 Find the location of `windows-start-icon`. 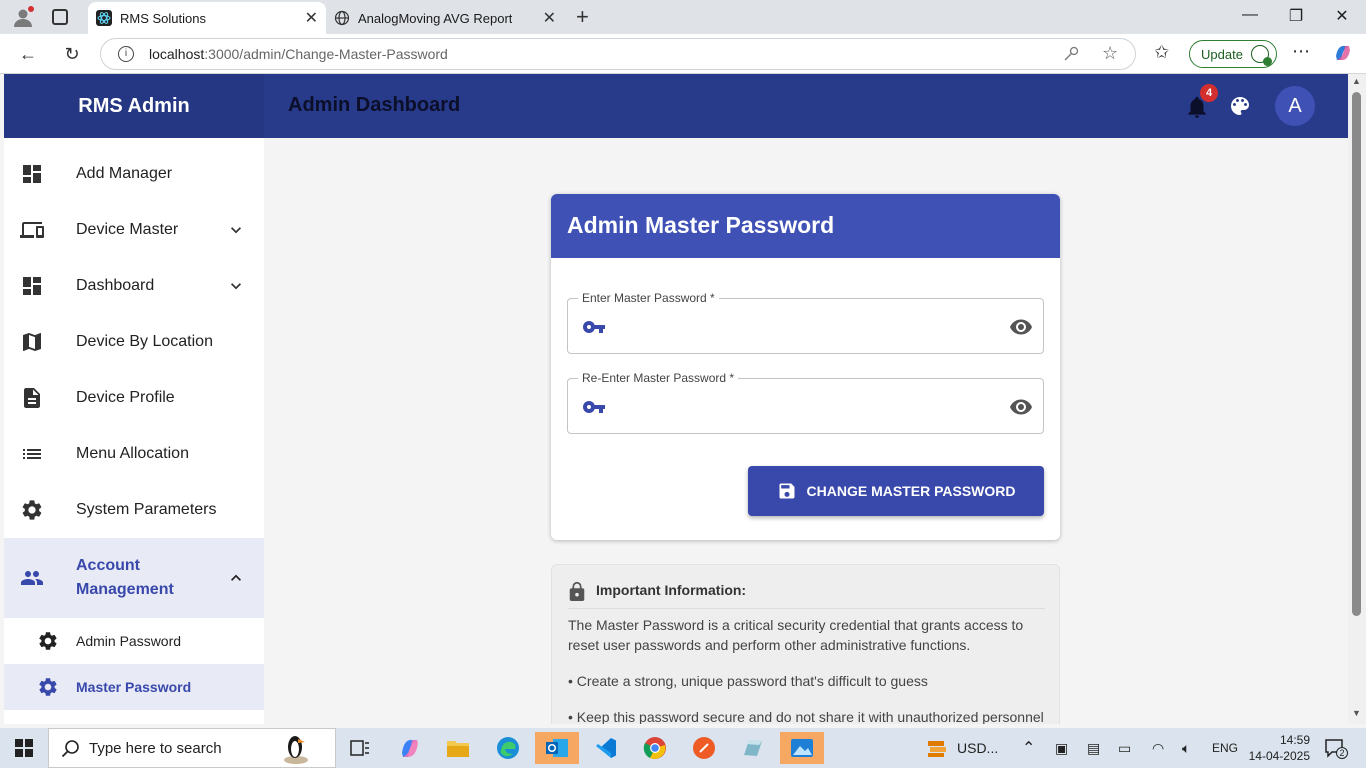

windows-start-icon is located at coordinates (24, 748).